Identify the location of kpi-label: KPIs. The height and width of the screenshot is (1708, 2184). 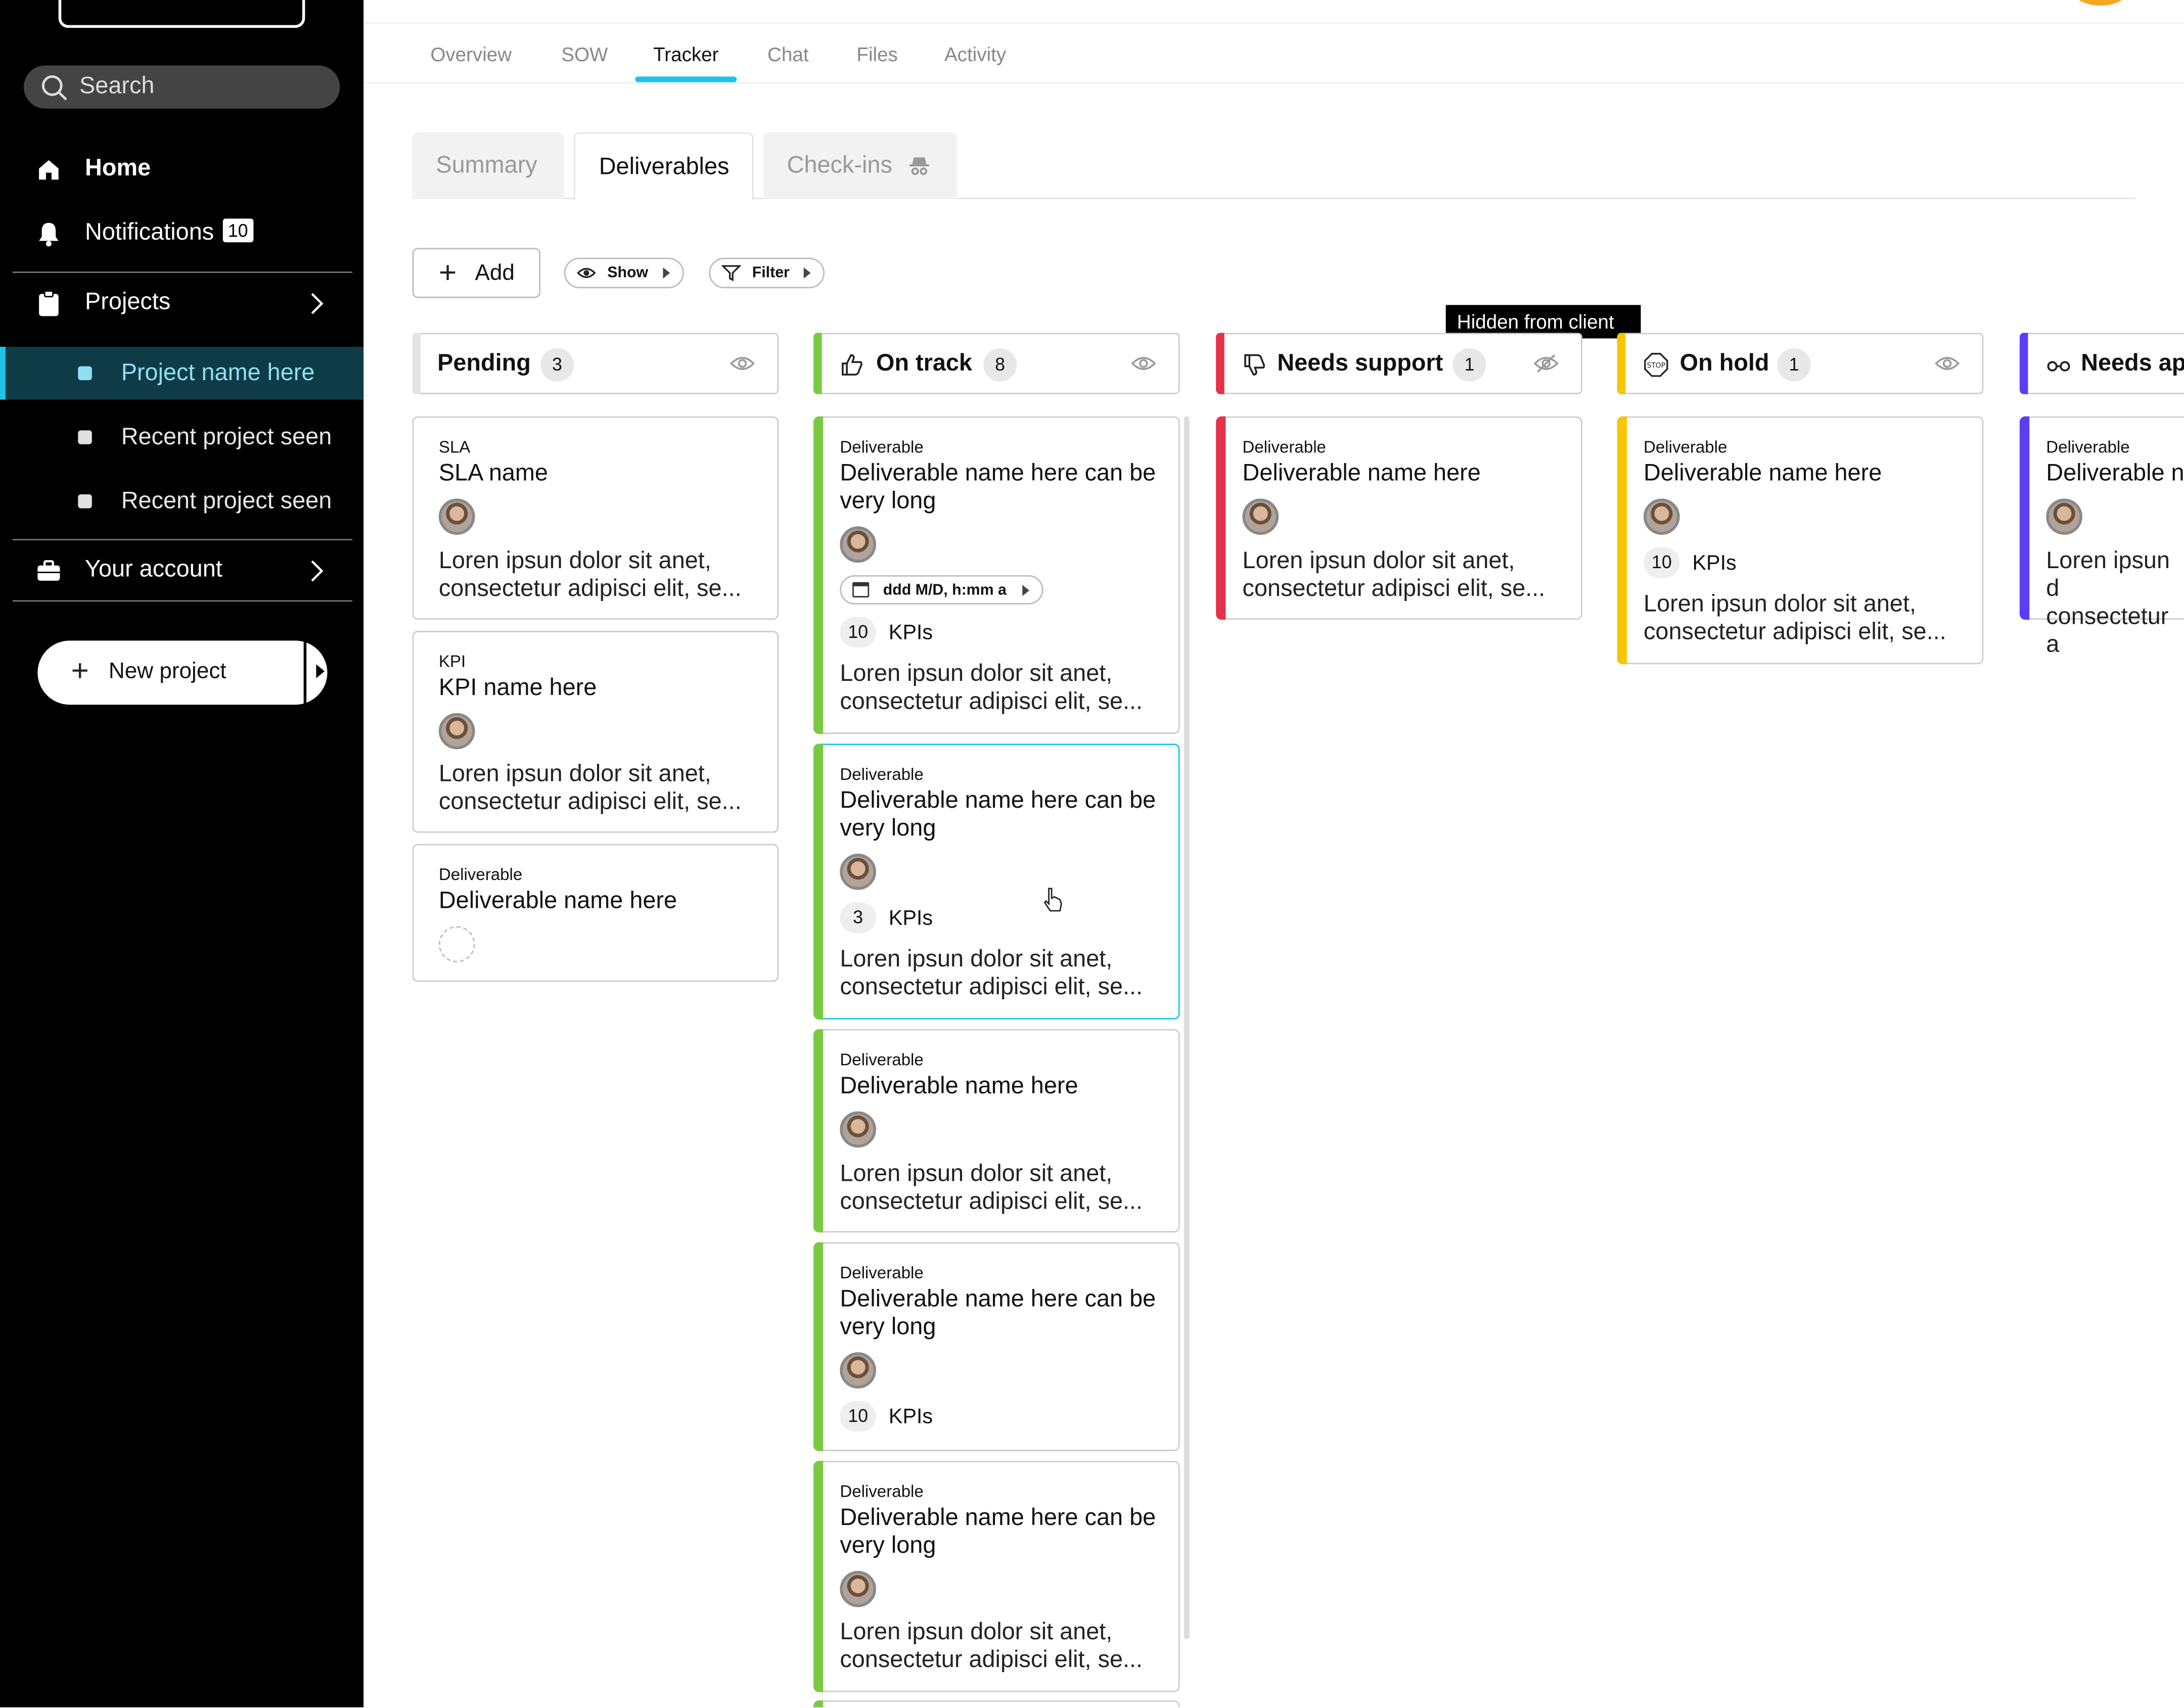
(910, 918).